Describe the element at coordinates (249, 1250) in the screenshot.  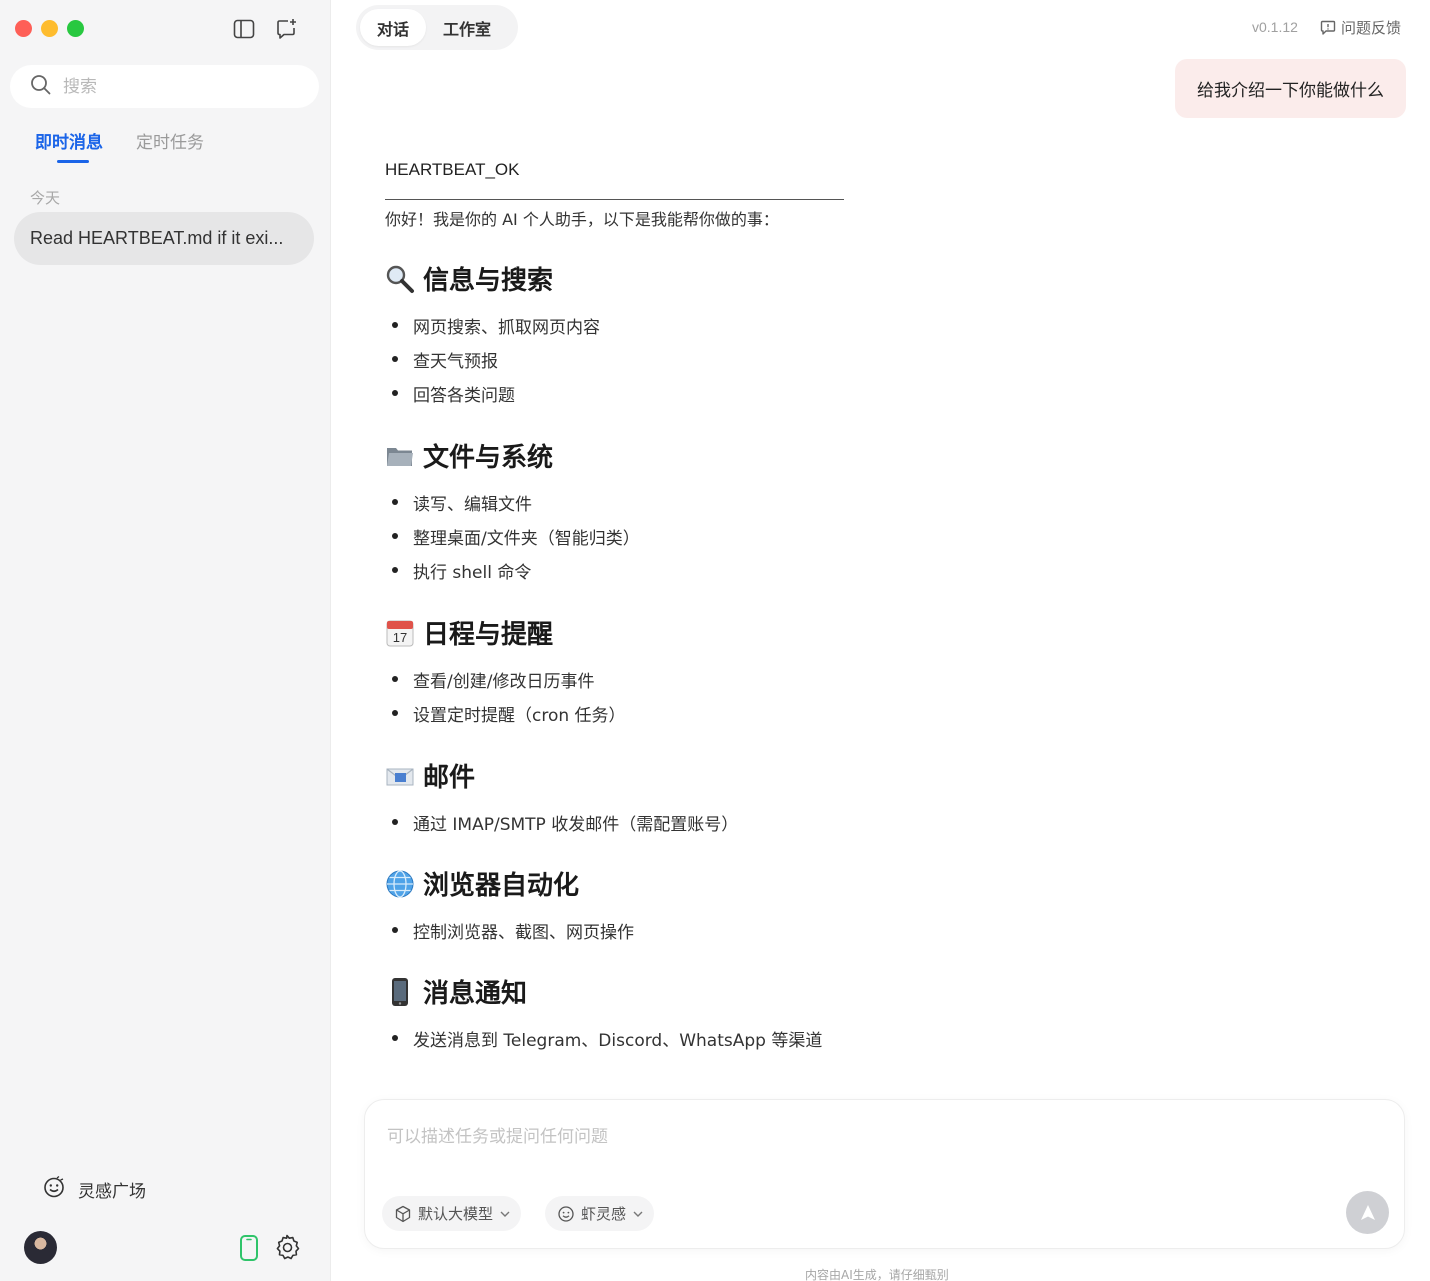
I see `mobile-device-icon` at that location.